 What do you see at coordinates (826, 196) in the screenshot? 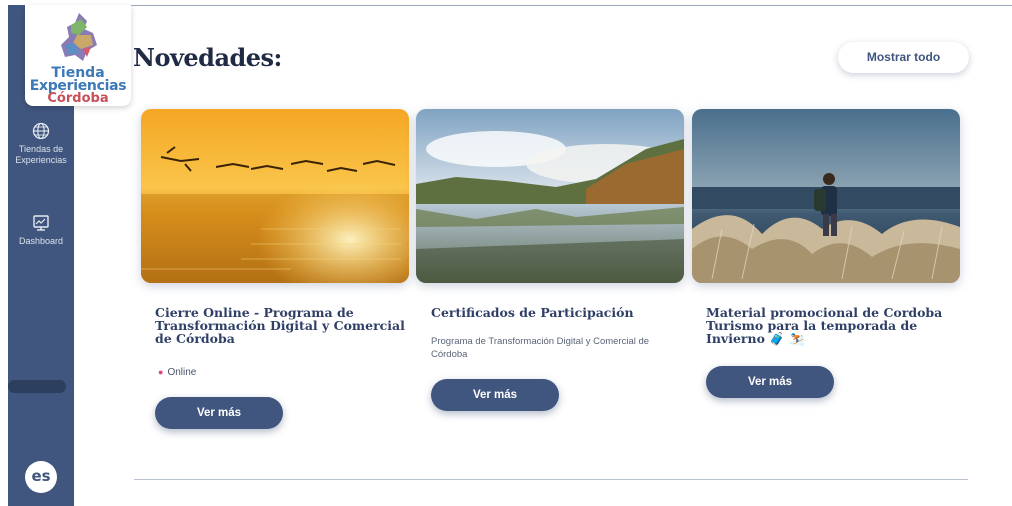
I see `card-image-hiker` at bounding box center [826, 196].